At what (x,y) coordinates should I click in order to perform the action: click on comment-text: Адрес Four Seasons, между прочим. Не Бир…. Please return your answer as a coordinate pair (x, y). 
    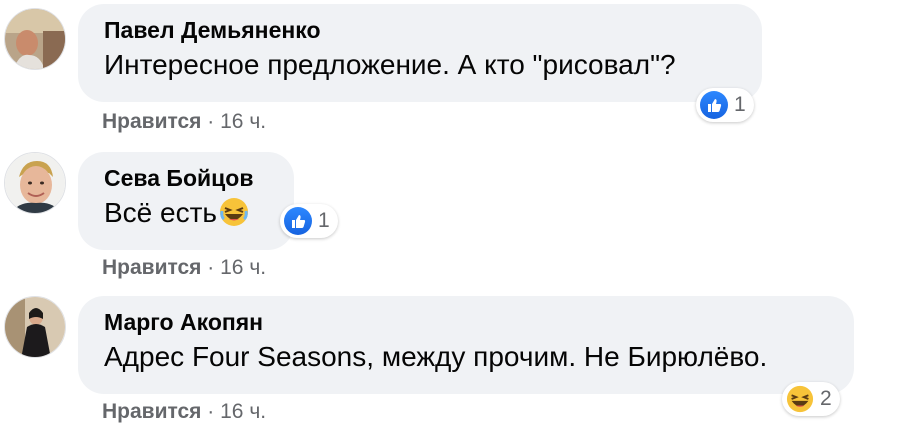
    Looking at the image, I should click on (436, 356).